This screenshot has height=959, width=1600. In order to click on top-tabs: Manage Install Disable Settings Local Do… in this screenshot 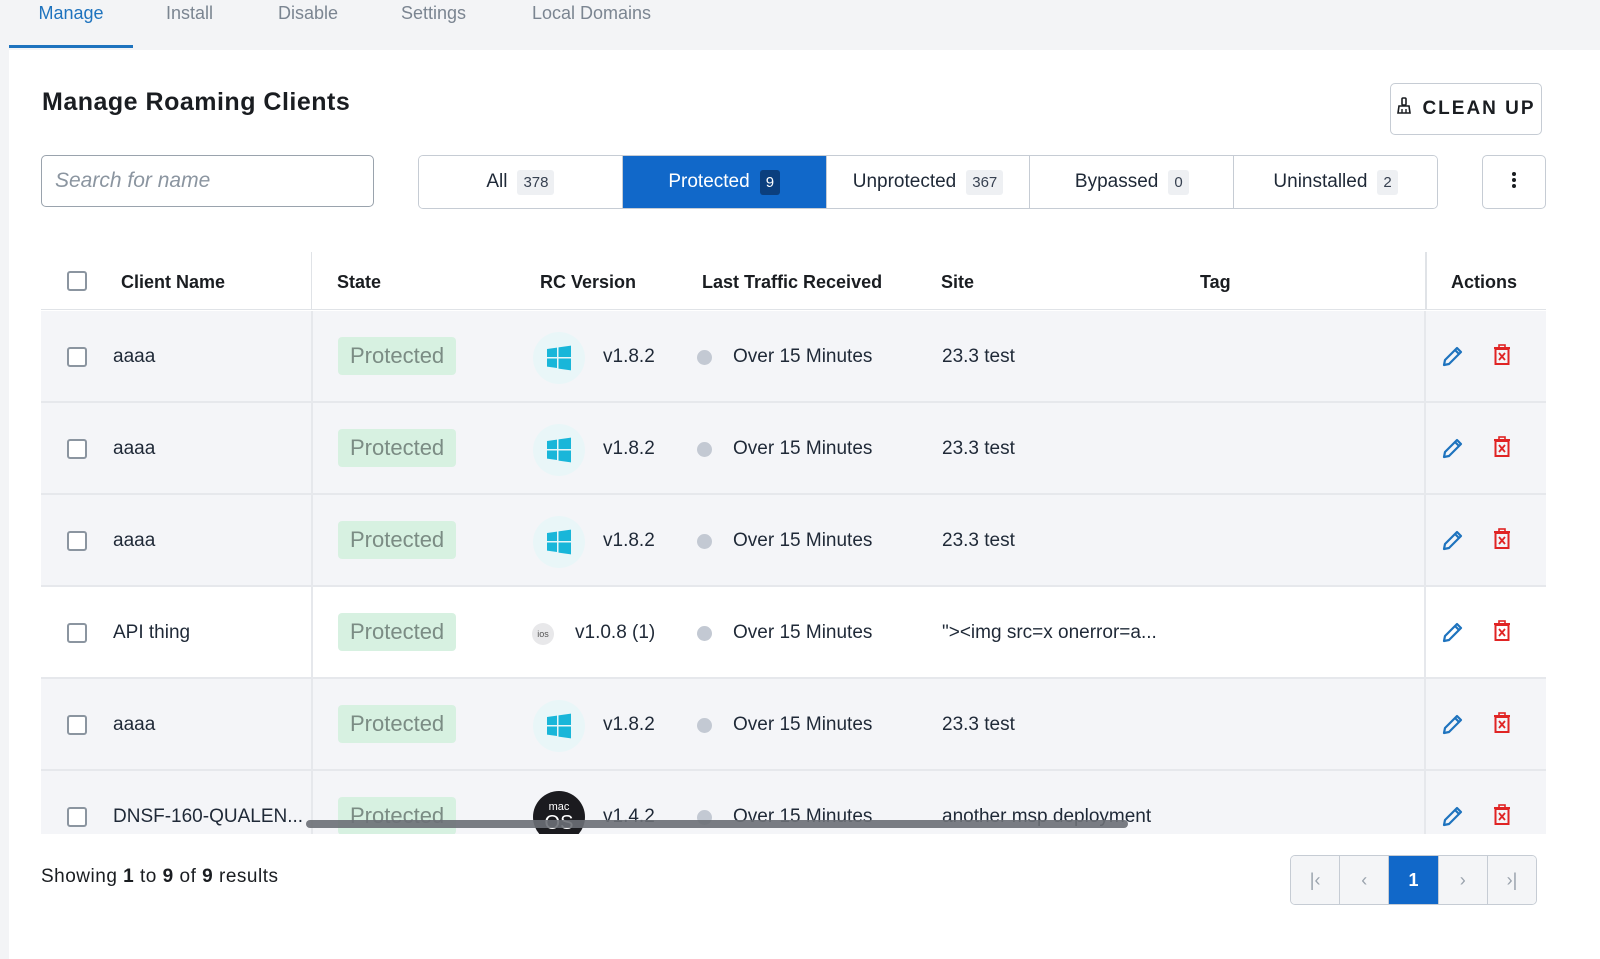, I will do `click(800, 25)`.